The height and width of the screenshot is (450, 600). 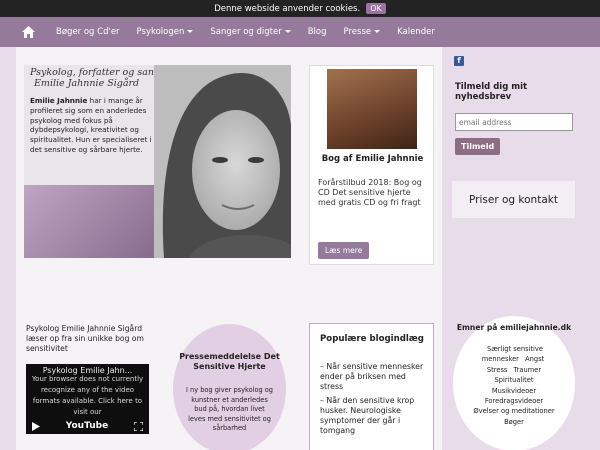 I want to click on nav-label: Bøger og Cd'er, so click(x=88, y=32).